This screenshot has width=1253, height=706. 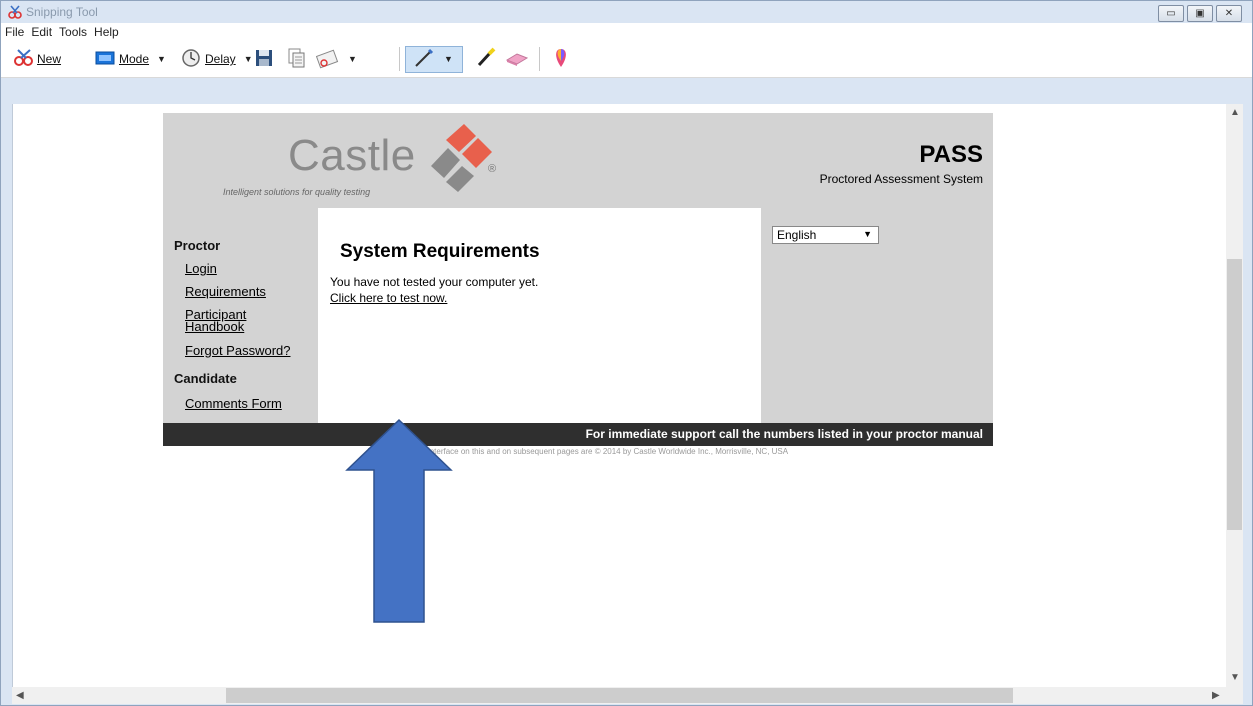 I want to click on new-snip-button: New, so click(x=37, y=59).